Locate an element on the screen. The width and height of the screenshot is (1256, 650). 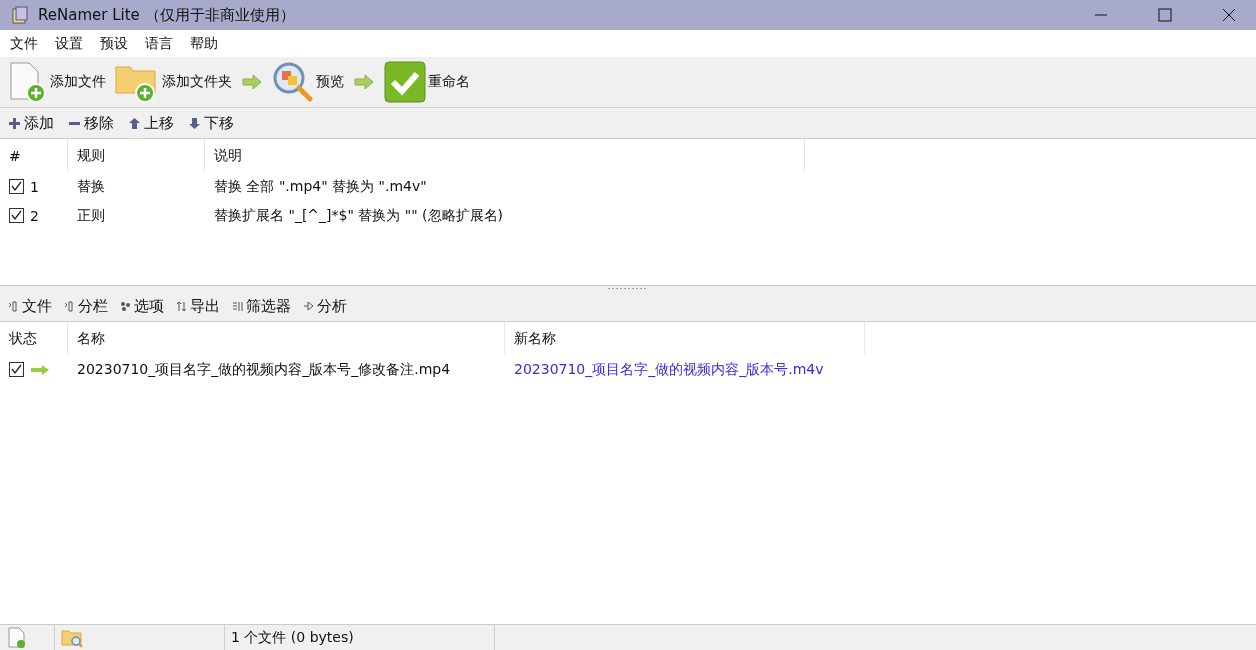
close-icon is located at coordinates (1229, 15).